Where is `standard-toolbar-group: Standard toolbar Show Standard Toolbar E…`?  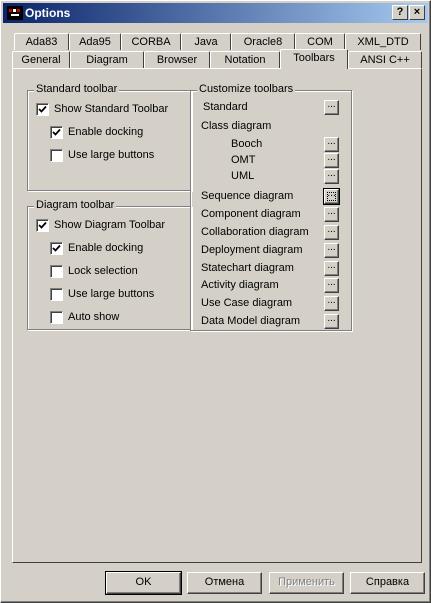 standard-toolbar-group: Standard toolbar Show Standard Toolbar E… is located at coordinates (109, 137).